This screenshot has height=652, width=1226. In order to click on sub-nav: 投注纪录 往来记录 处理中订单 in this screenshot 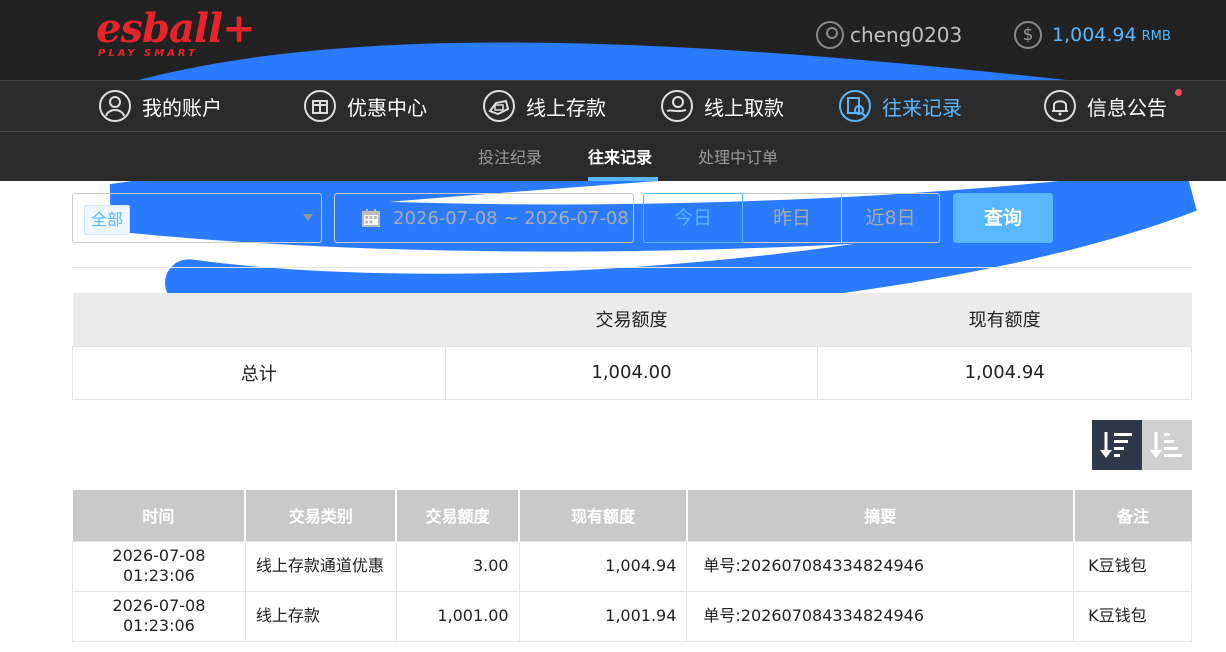, I will do `click(613, 156)`.